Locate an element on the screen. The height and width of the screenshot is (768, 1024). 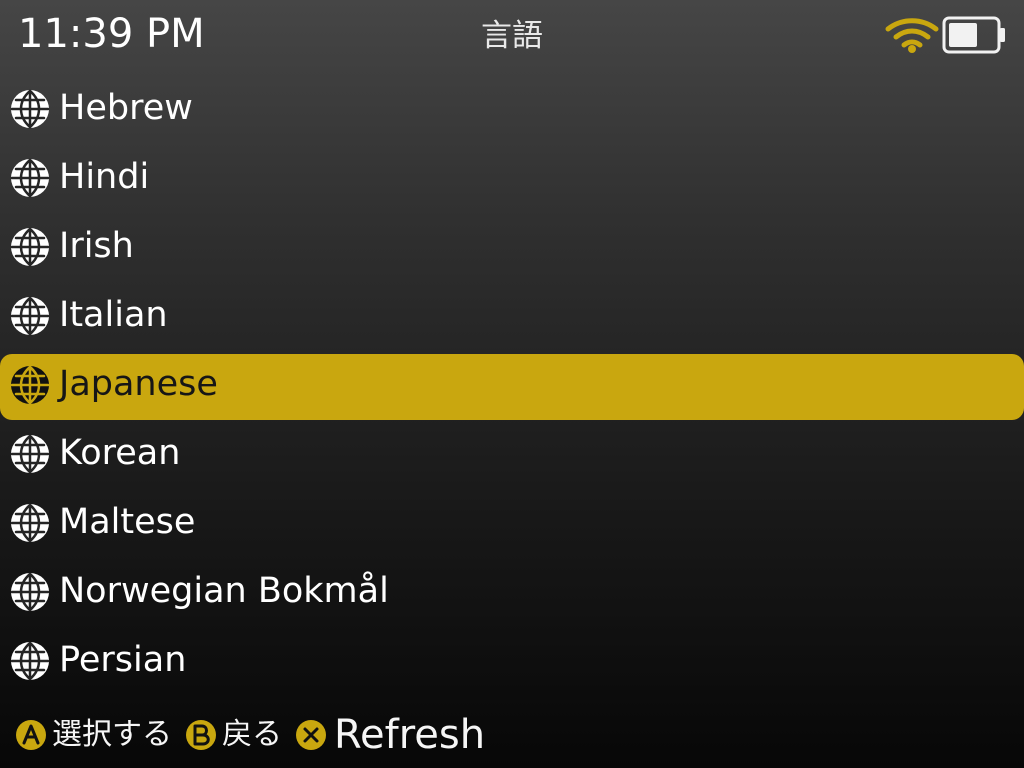
wifi-icon is located at coordinates (912, 35).